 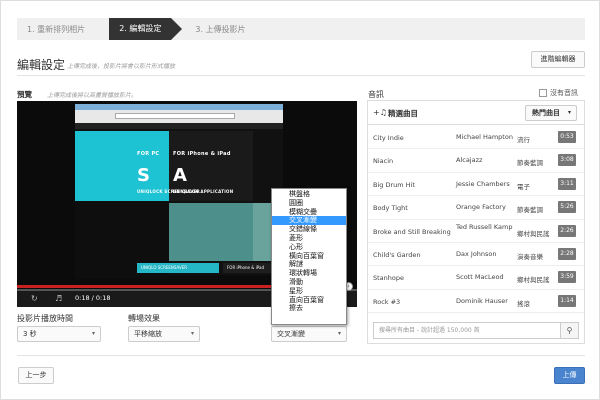 What do you see at coordinates (403, 113) in the screenshot?
I see `featured-tracks-label: 精選曲目` at bounding box center [403, 113].